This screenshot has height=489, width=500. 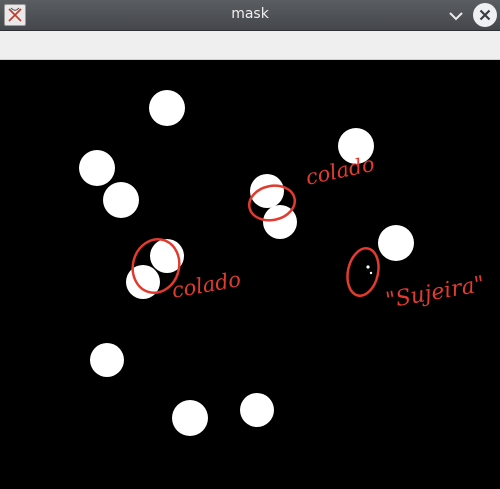 What do you see at coordinates (456, 16) in the screenshot?
I see `minimize-chevron-icon` at bounding box center [456, 16].